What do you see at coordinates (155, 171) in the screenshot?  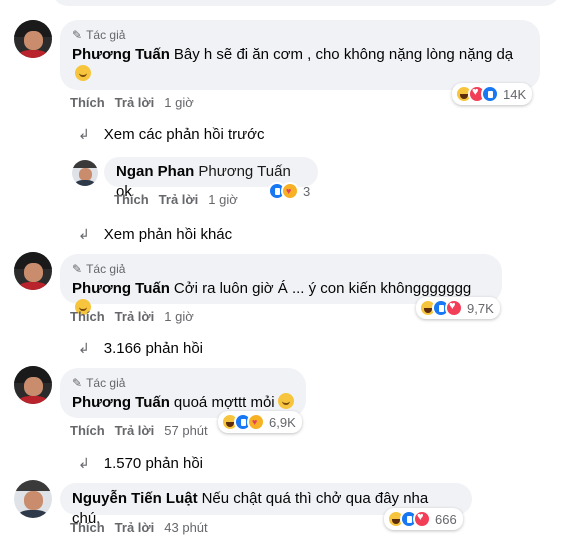 I see `commenter-name: Ngan Phan` at bounding box center [155, 171].